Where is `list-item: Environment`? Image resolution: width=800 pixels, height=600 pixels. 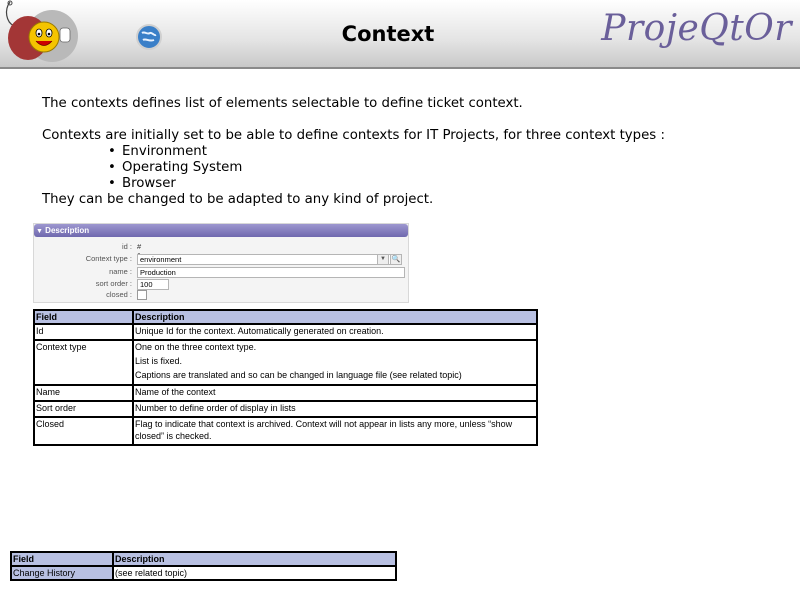
list-item: Environment is located at coordinates (386, 152).